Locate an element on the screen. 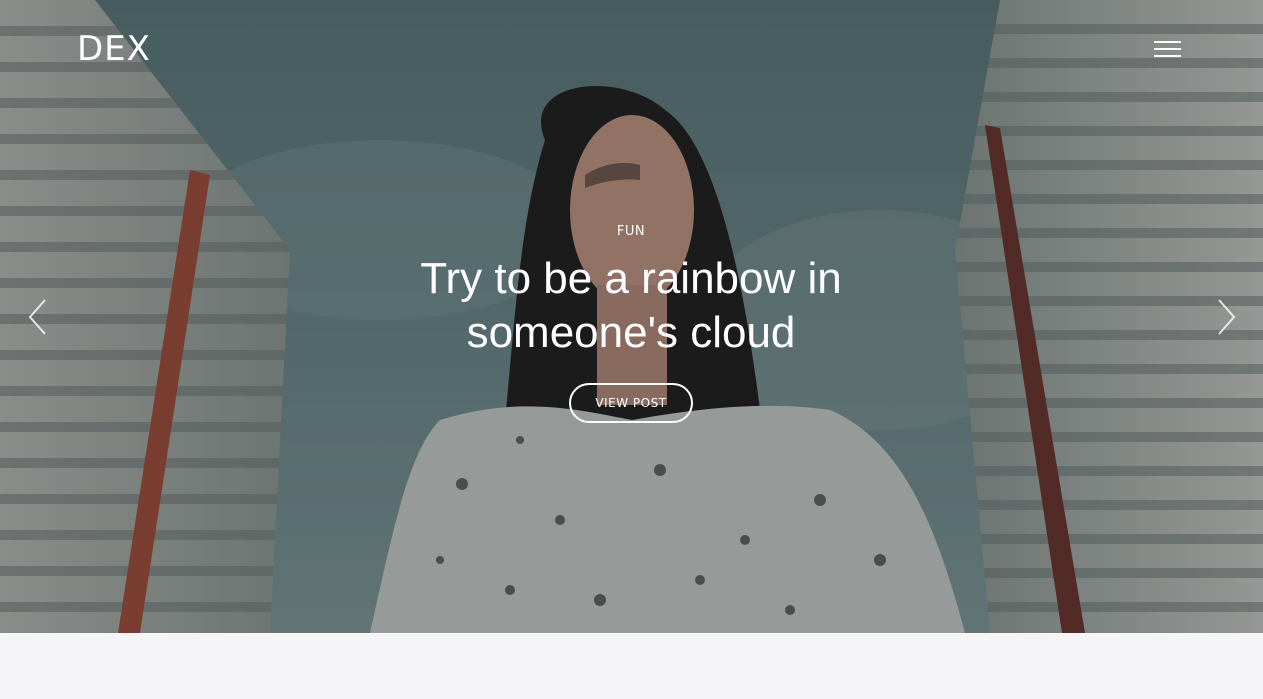  site-logo: DEX is located at coordinates (114, 49).